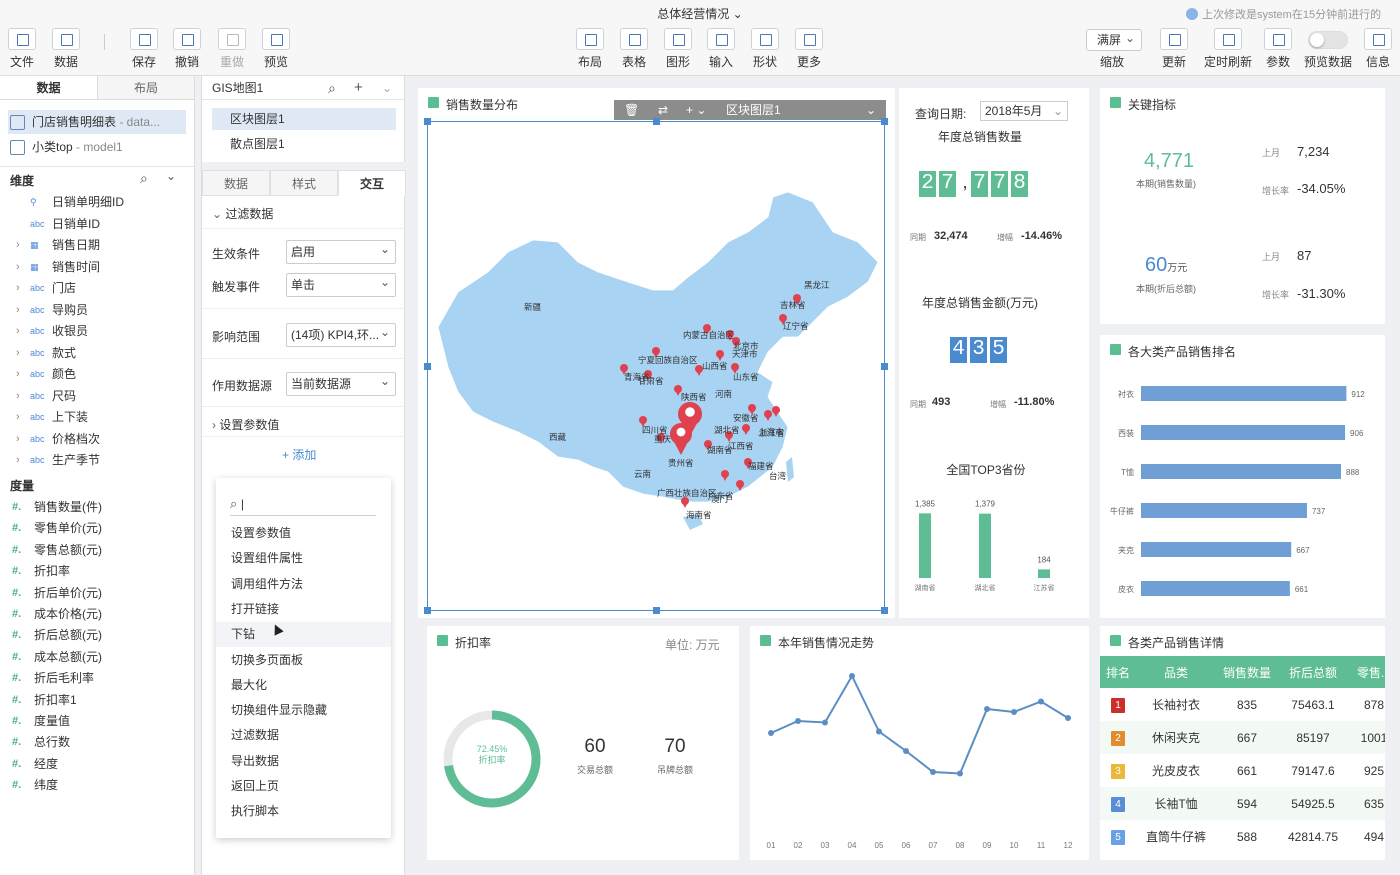 This screenshot has width=1400, height=875. Describe the element at coordinates (721, 49) in the screenshot. I see `input-button: 输入` at that location.